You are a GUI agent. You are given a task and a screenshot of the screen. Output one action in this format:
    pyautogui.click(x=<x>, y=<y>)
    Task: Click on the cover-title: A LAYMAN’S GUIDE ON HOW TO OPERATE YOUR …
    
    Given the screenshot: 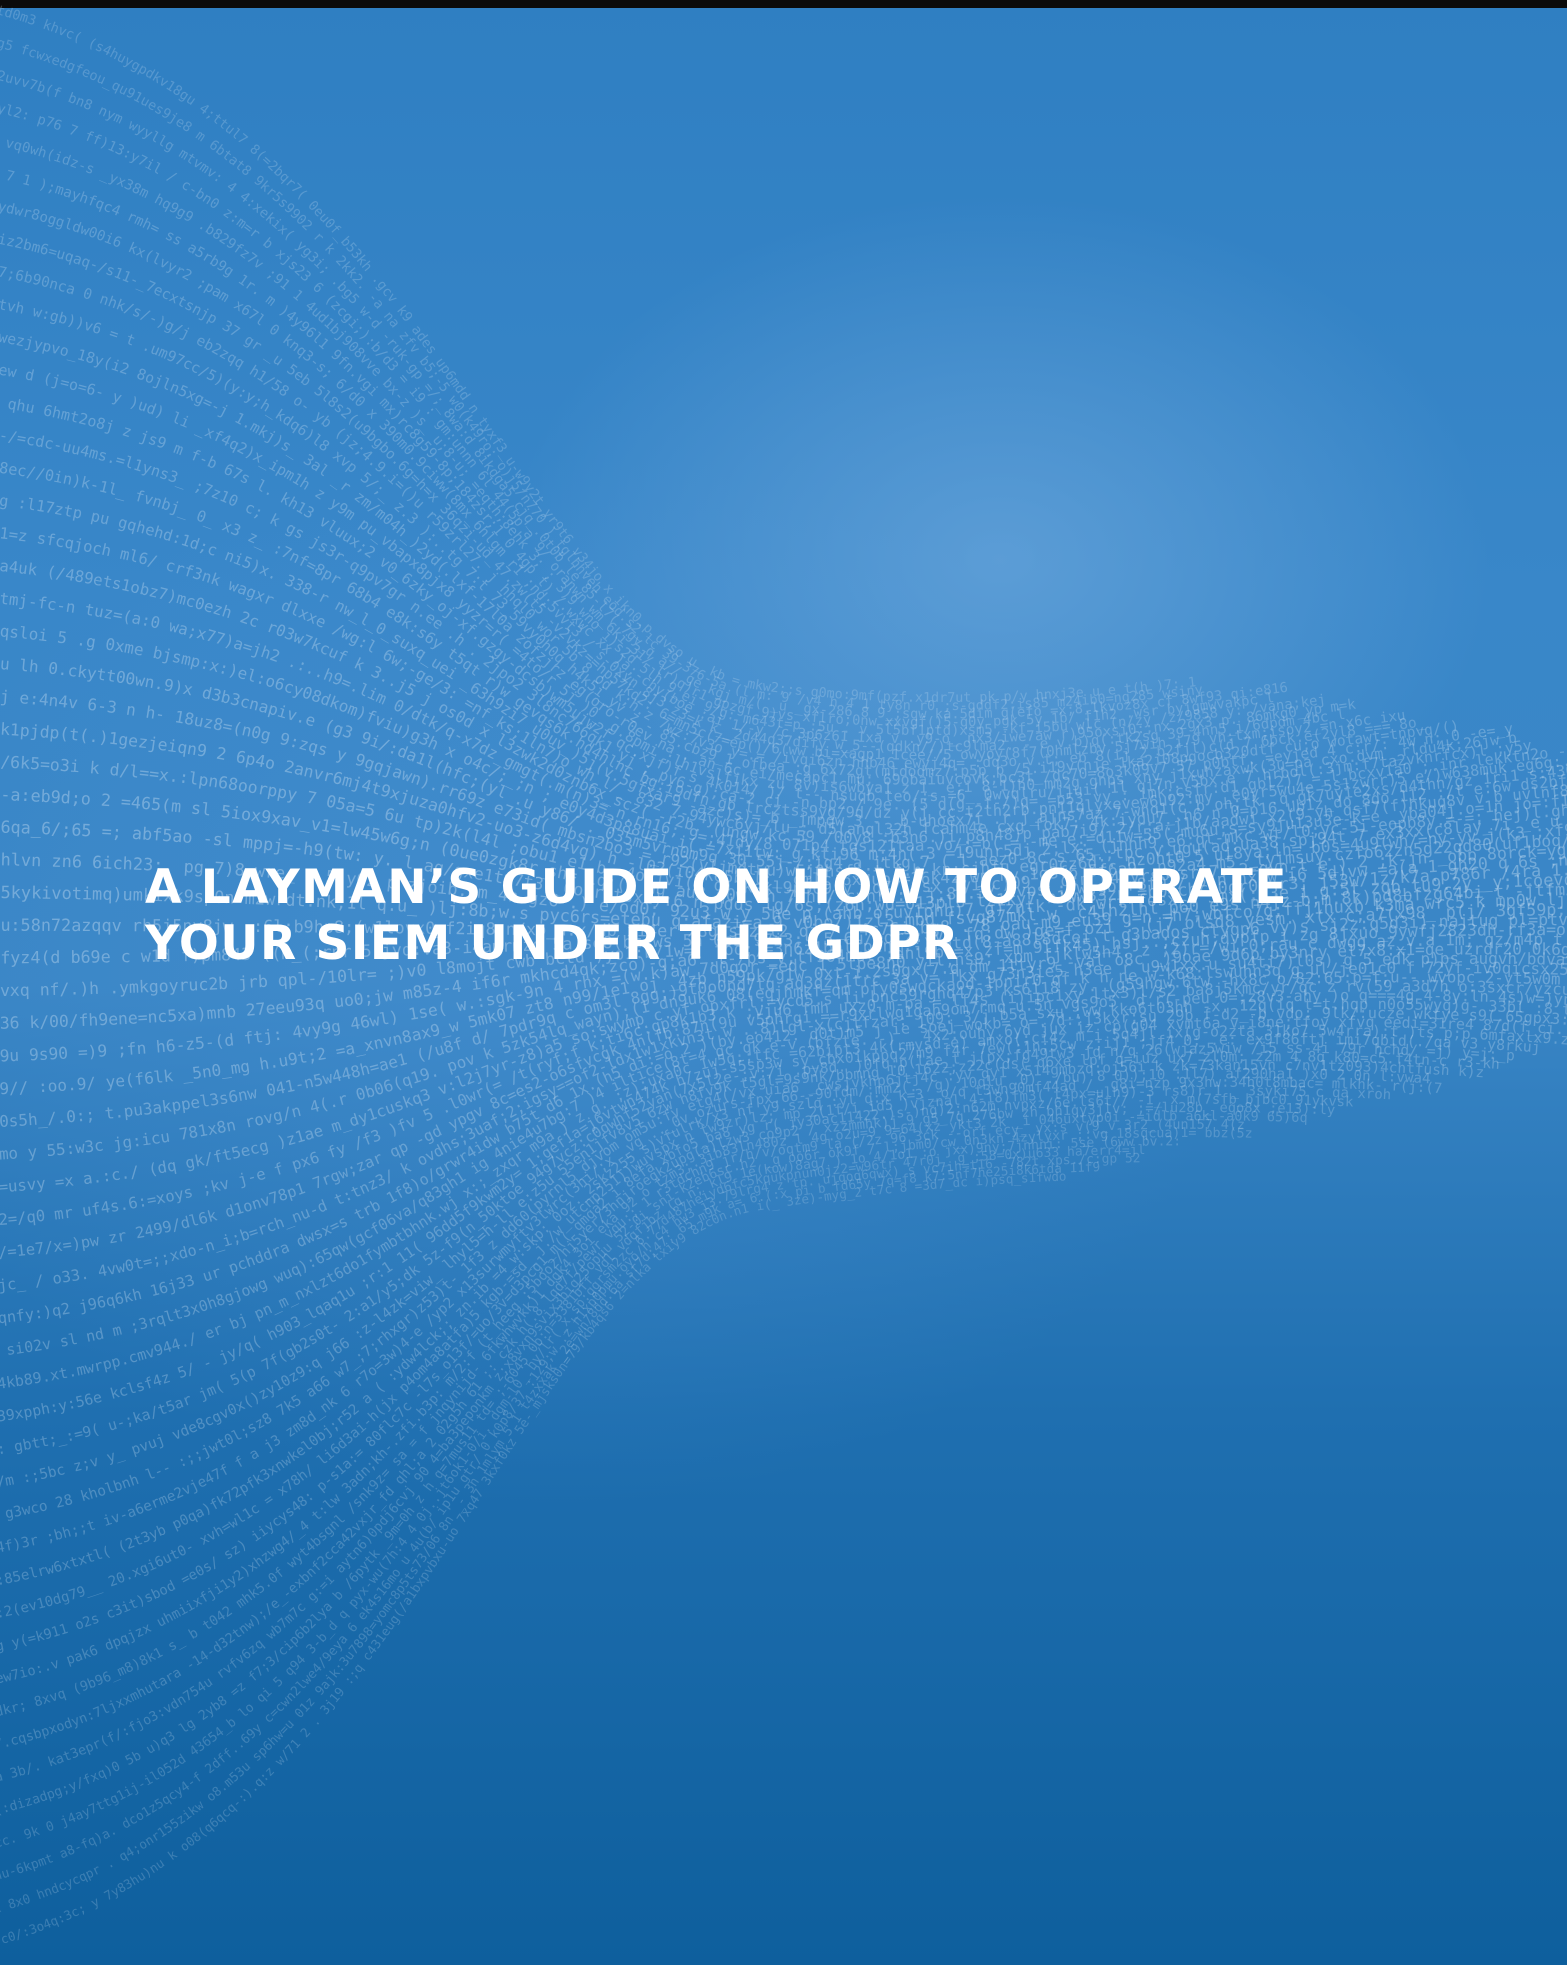 What is the action you would take?
    pyautogui.click(x=775, y=916)
    